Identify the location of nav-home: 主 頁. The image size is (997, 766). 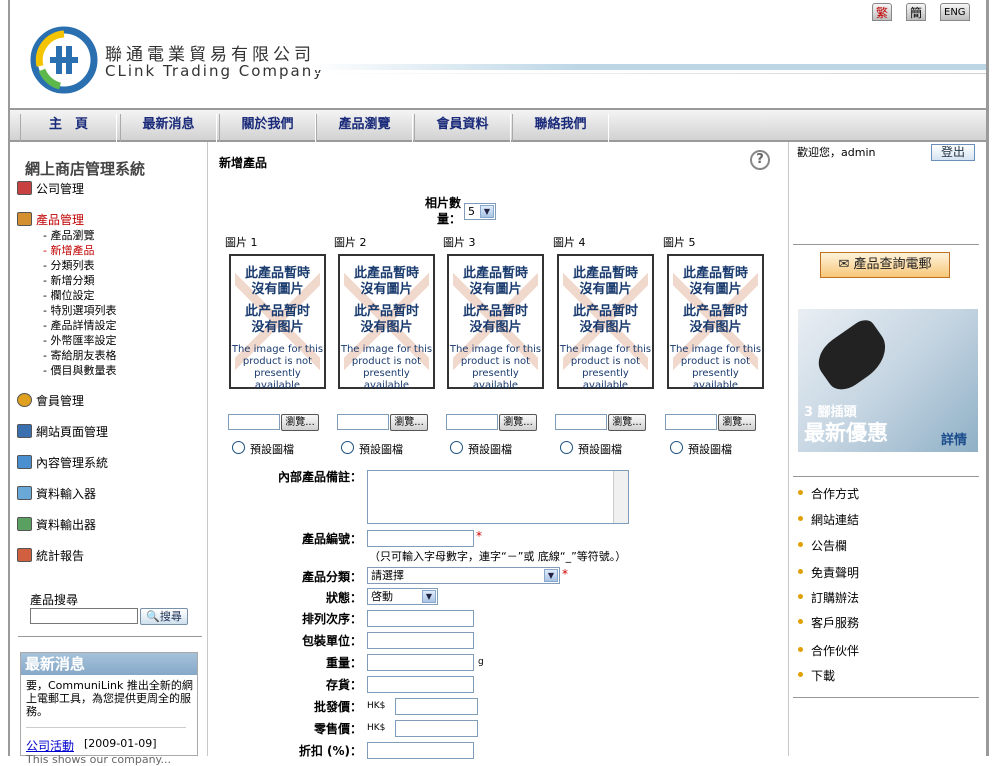
(68, 128).